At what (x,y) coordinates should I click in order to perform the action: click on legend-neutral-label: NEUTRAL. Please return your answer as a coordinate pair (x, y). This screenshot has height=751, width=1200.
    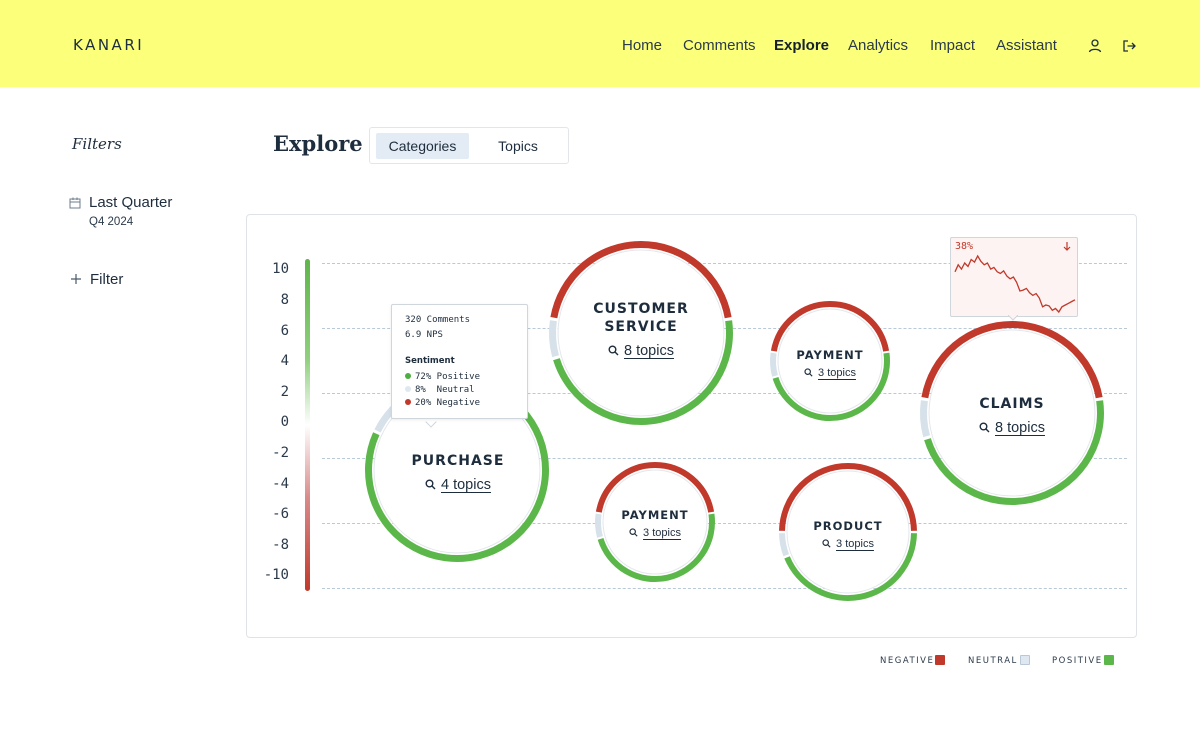
    Looking at the image, I should click on (993, 661).